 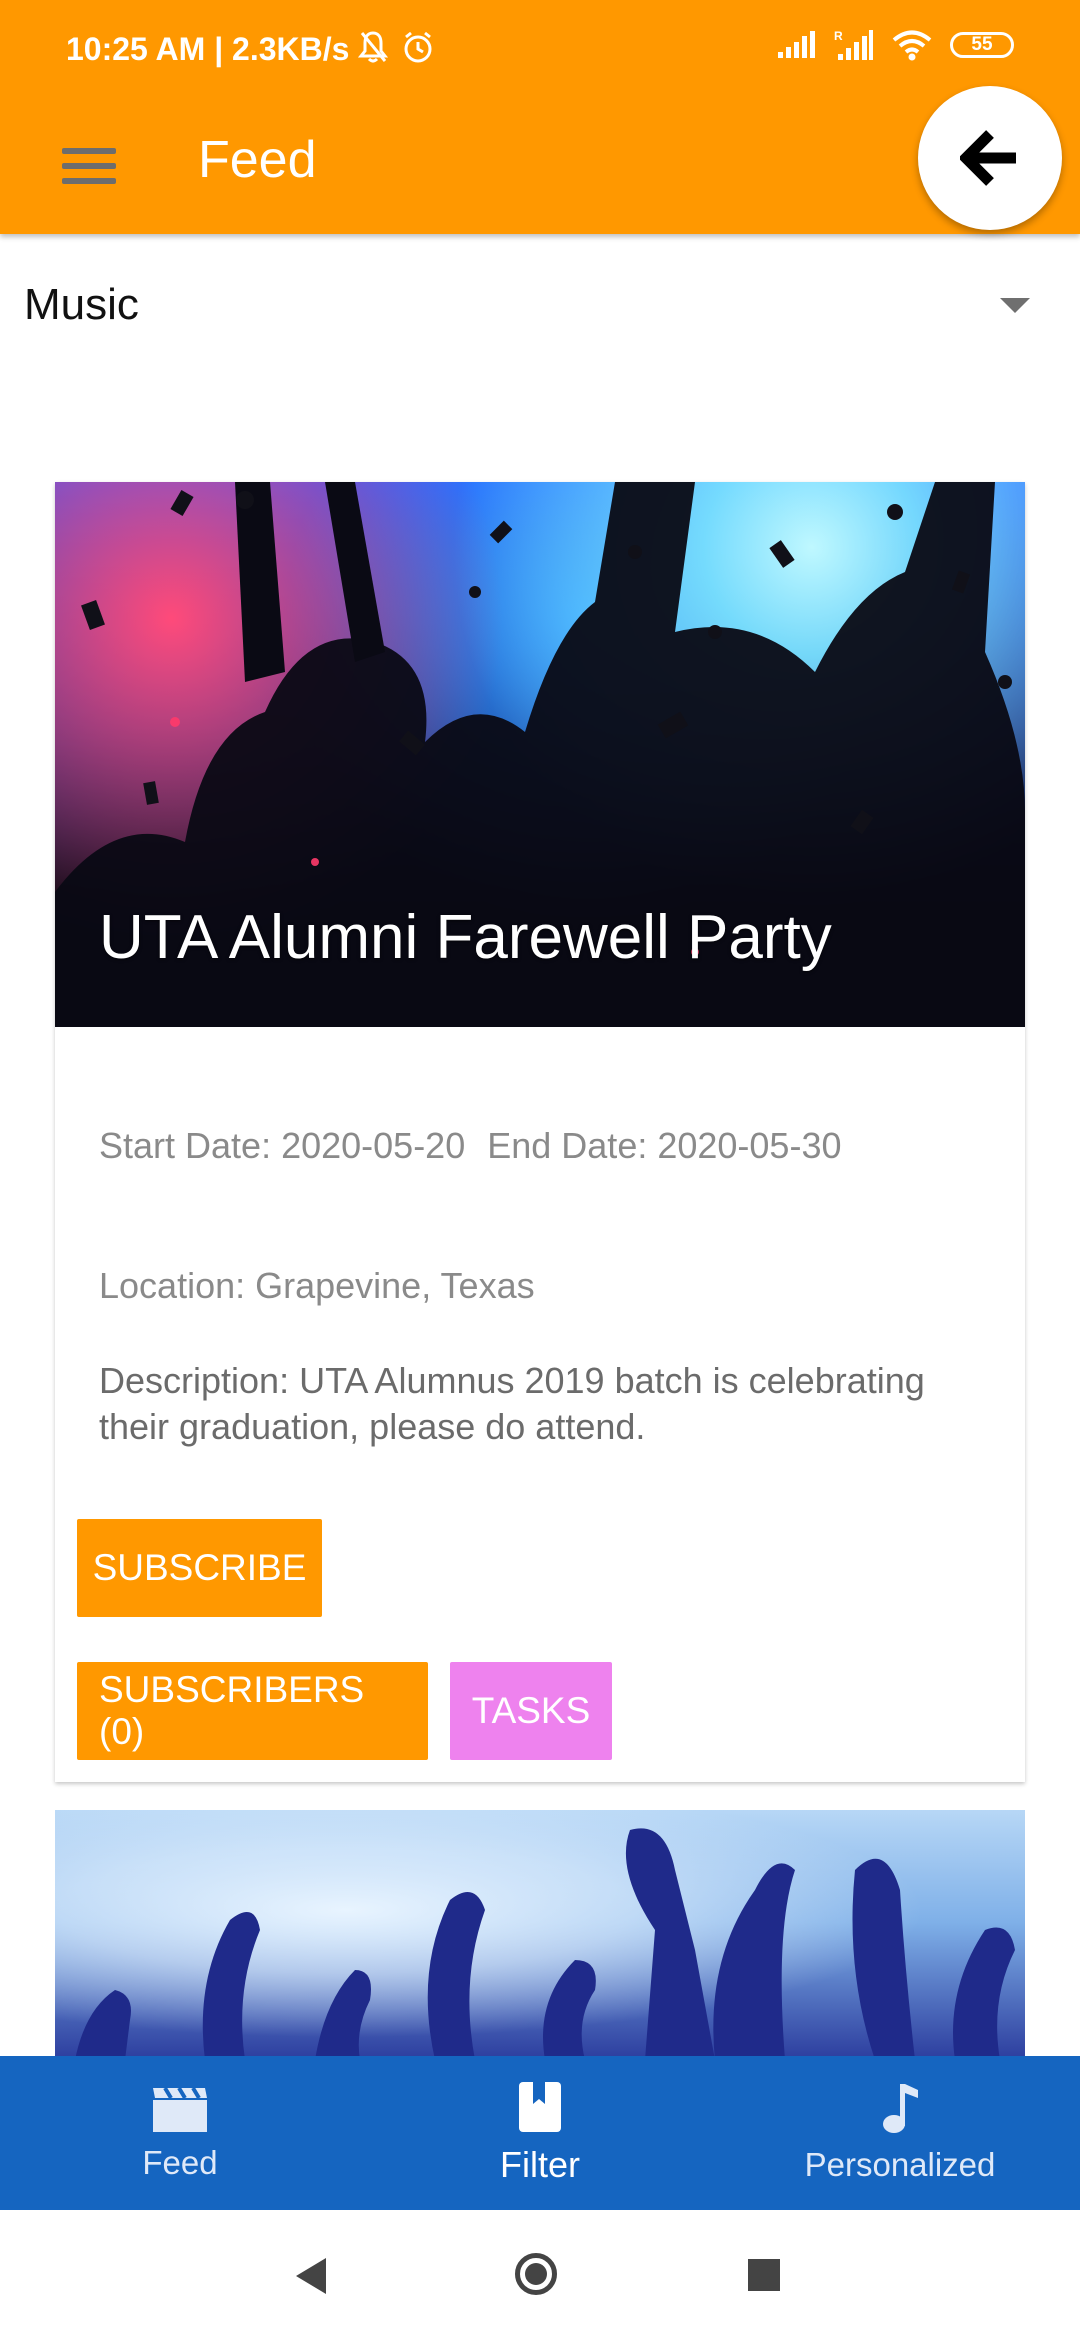 What do you see at coordinates (199, 1568) in the screenshot?
I see `subscribe-button: SUBSCRIBE` at bounding box center [199, 1568].